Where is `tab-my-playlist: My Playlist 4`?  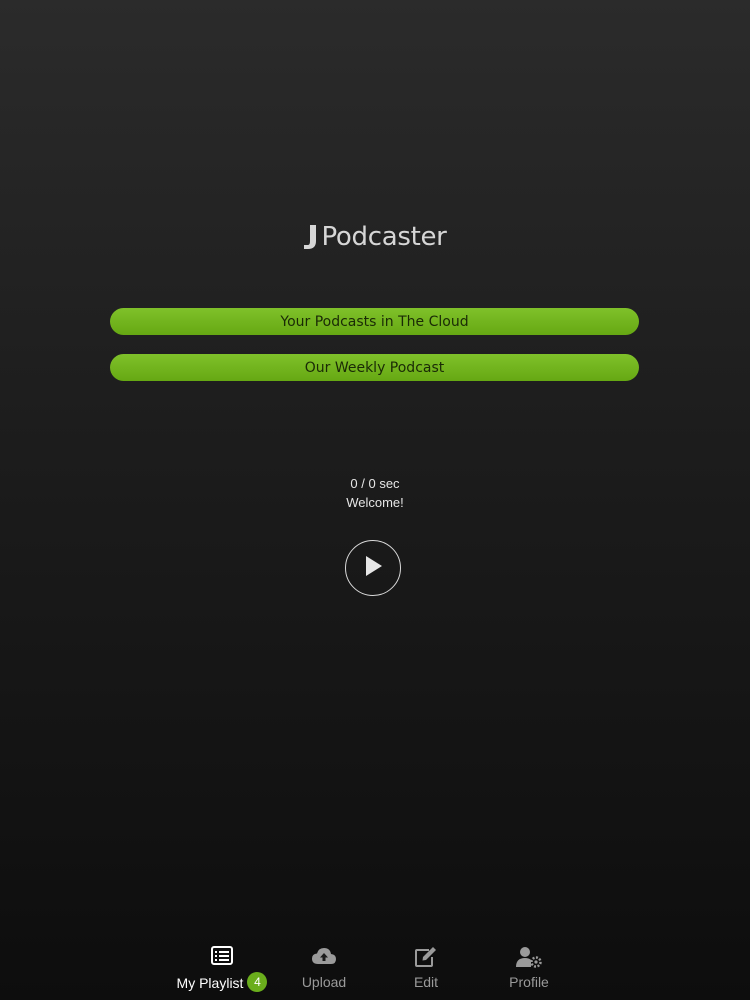
tab-my-playlist: My Playlist 4 is located at coordinates (222, 968).